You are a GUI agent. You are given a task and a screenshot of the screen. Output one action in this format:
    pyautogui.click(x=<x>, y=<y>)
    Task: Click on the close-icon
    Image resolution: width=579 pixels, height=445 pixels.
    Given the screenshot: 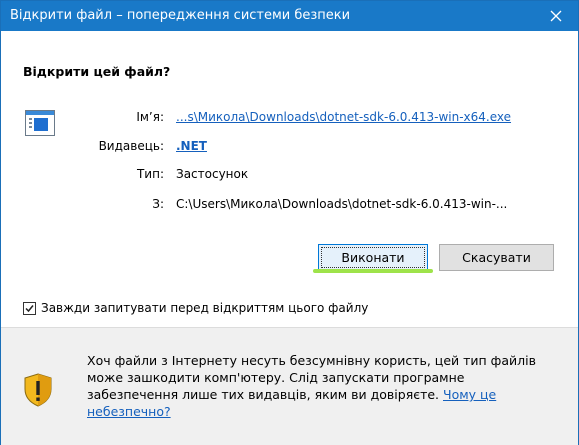 What is the action you would take?
    pyautogui.click(x=556, y=16)
    